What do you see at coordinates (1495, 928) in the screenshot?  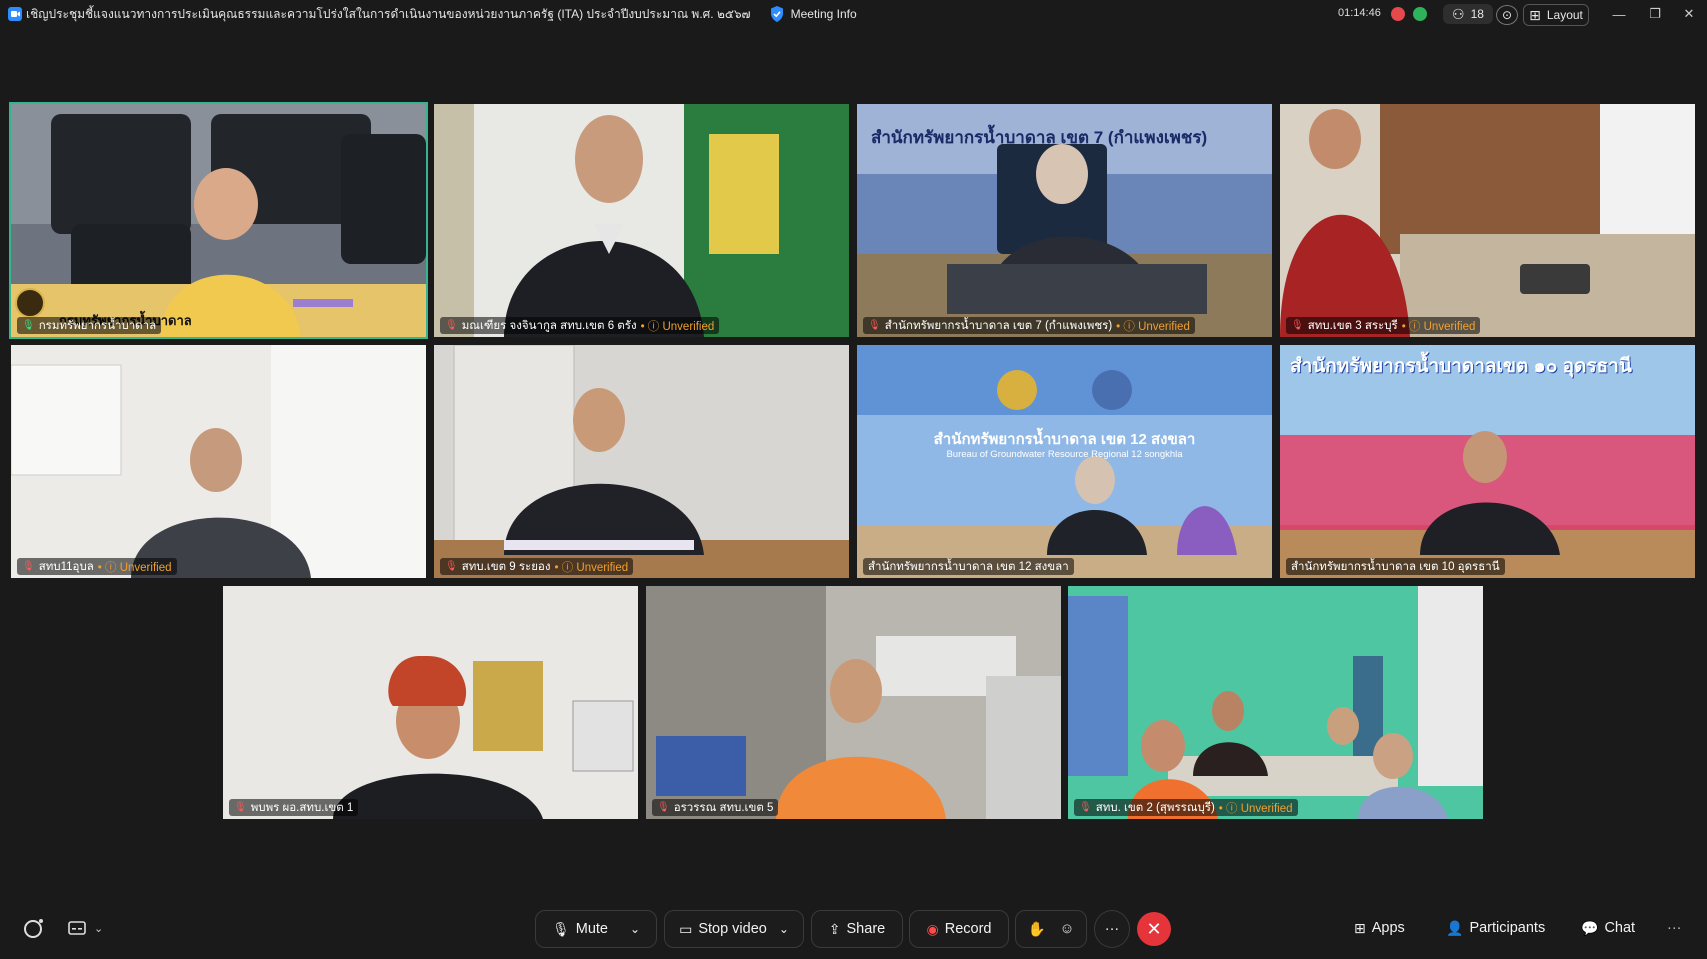 I see `participants-button: 👤 Participants` at bounding box center [1495, 928].